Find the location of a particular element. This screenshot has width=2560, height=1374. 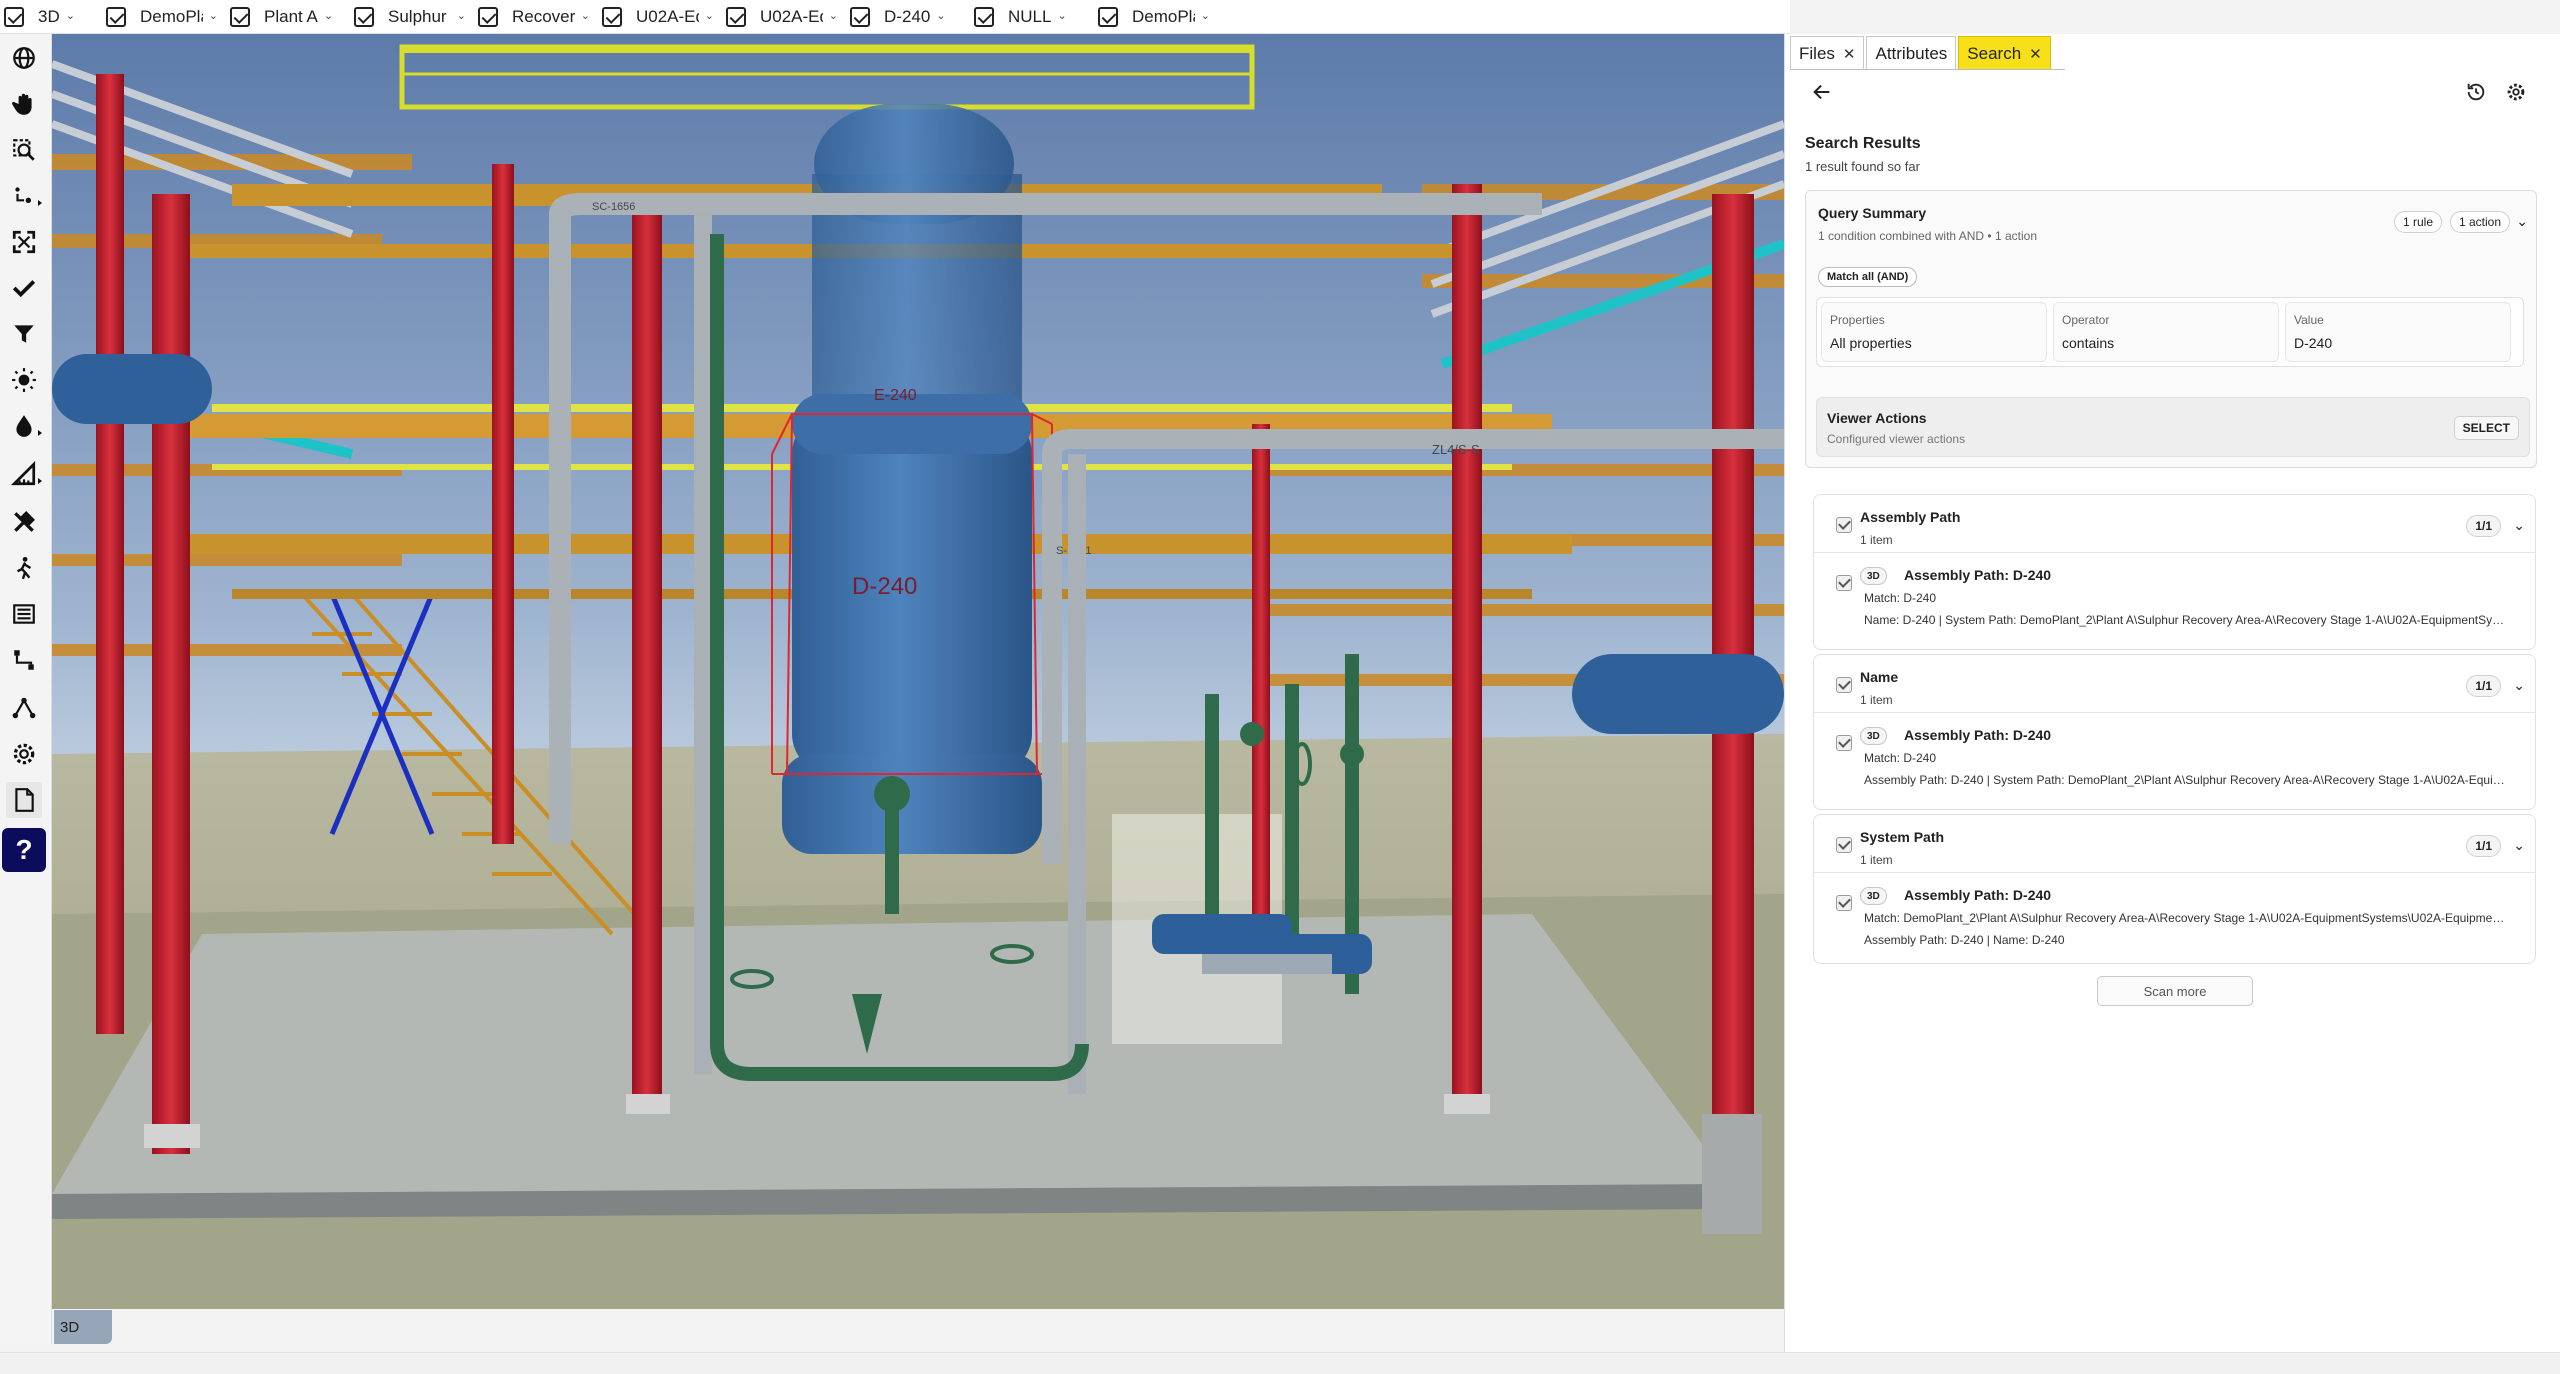

back-arrow-icon is located at coordinates (1822, 92).